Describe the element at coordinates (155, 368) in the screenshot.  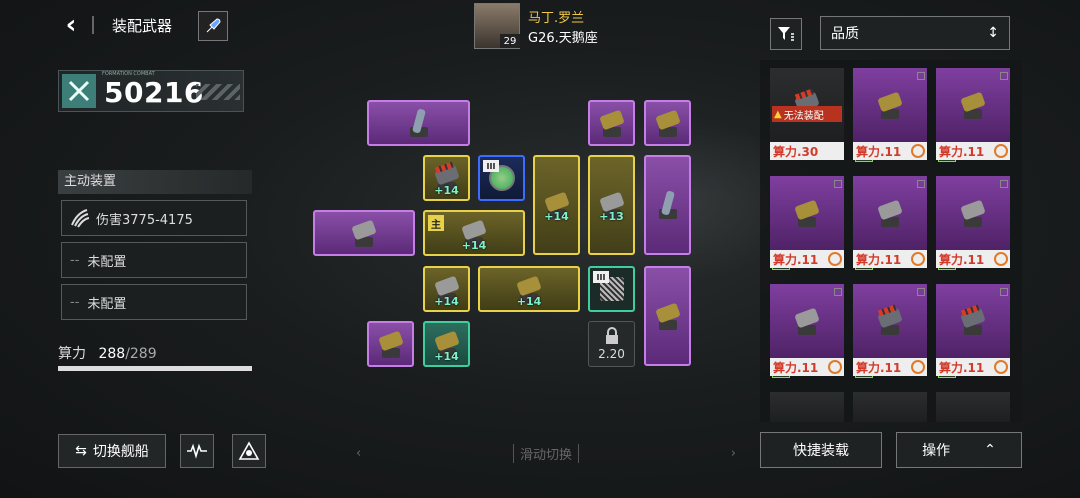
I see `capacity-bar` at that location.